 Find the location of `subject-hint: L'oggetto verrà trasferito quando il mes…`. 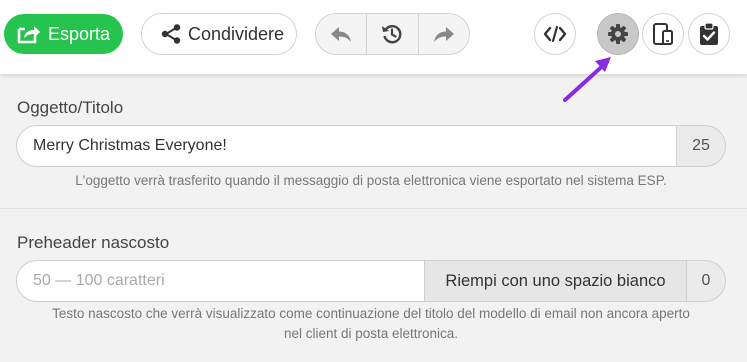

subject-hint: L'oggetto verrà trasferito quando il mes… is located at coordinates (371, 180).